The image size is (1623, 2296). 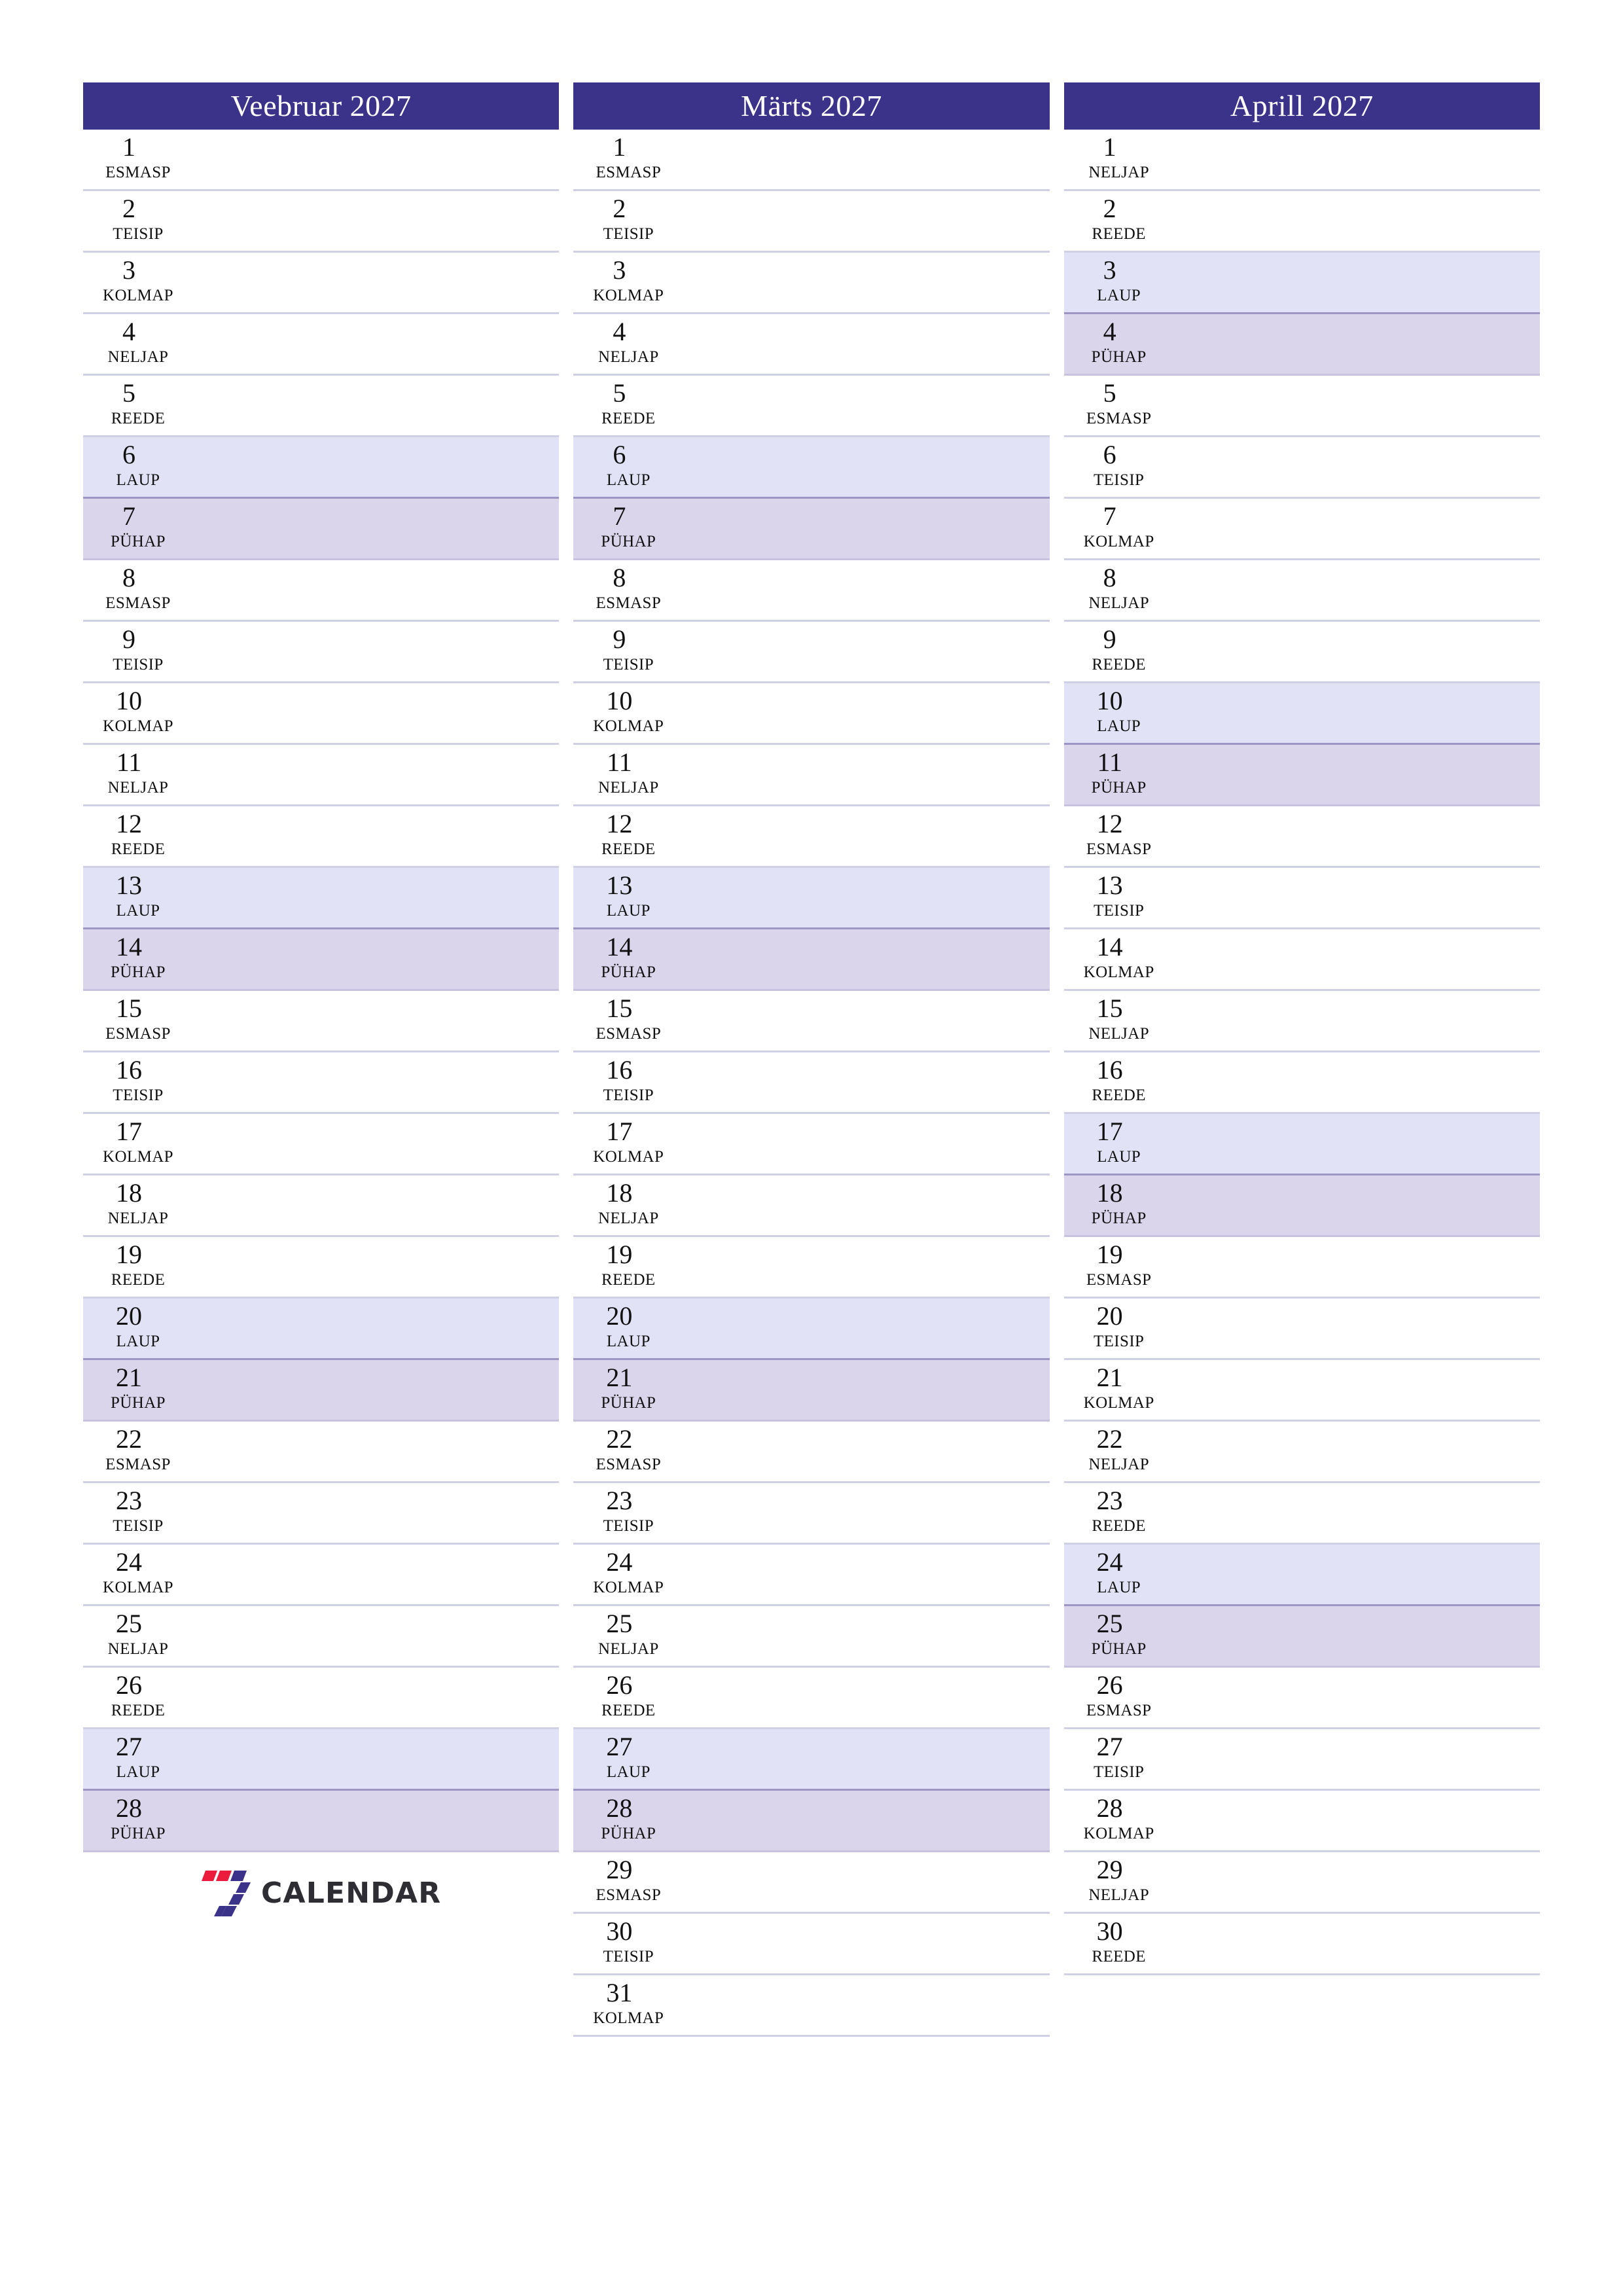 What do you see at coordinates (619, 1992) in the screenshot?
I see `day-number: 31` at bounding box center [619, 1992].